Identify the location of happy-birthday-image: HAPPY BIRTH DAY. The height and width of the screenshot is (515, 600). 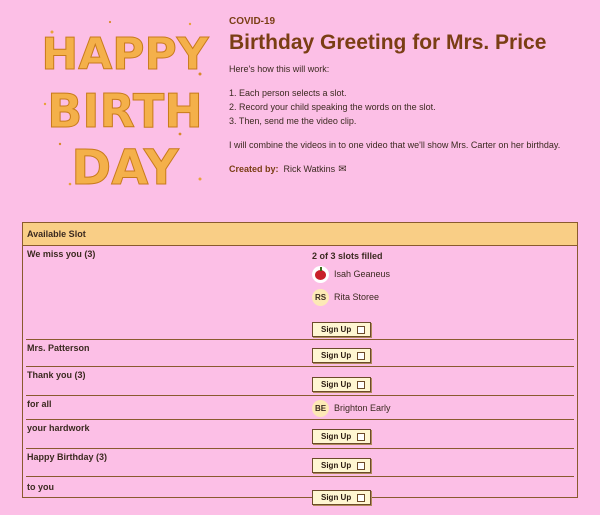
(125, 107).